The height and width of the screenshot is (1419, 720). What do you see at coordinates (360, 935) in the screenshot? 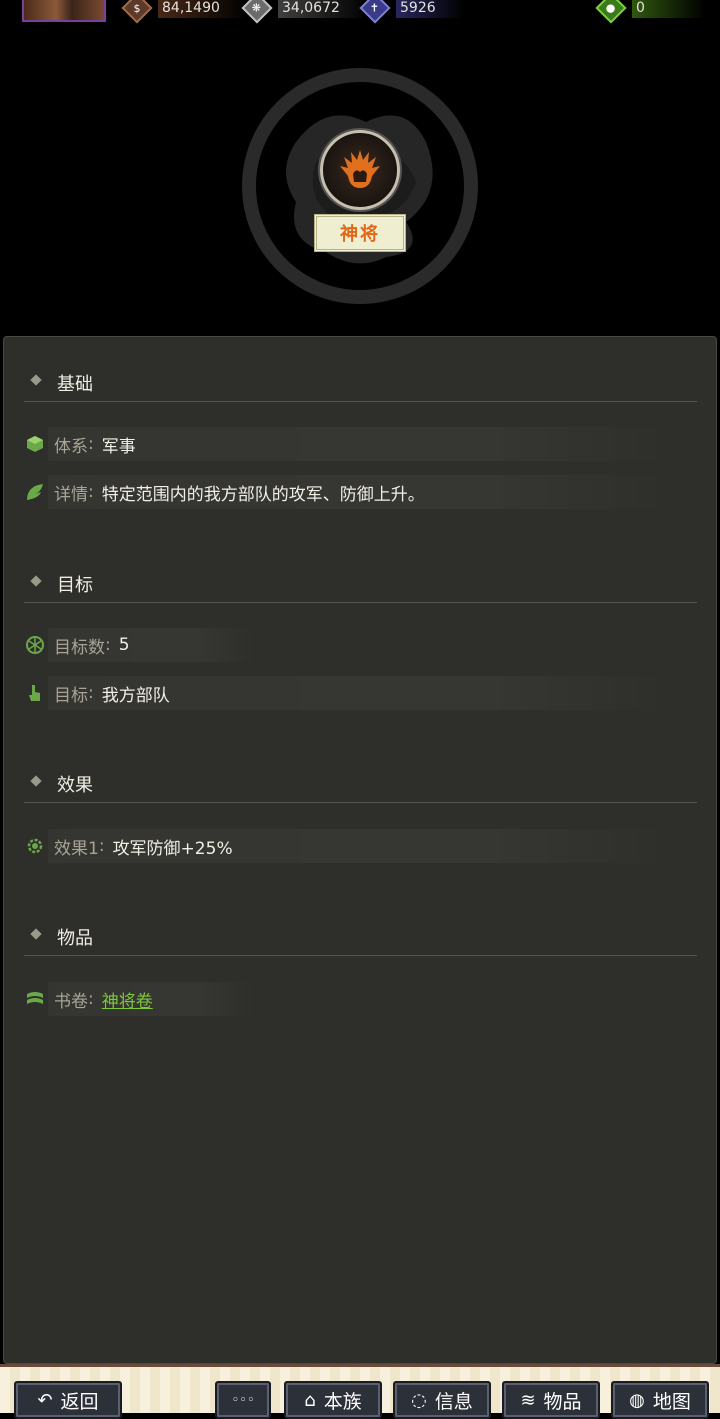
I see `section-item-header: 物品` at bounding box center [360, 935].